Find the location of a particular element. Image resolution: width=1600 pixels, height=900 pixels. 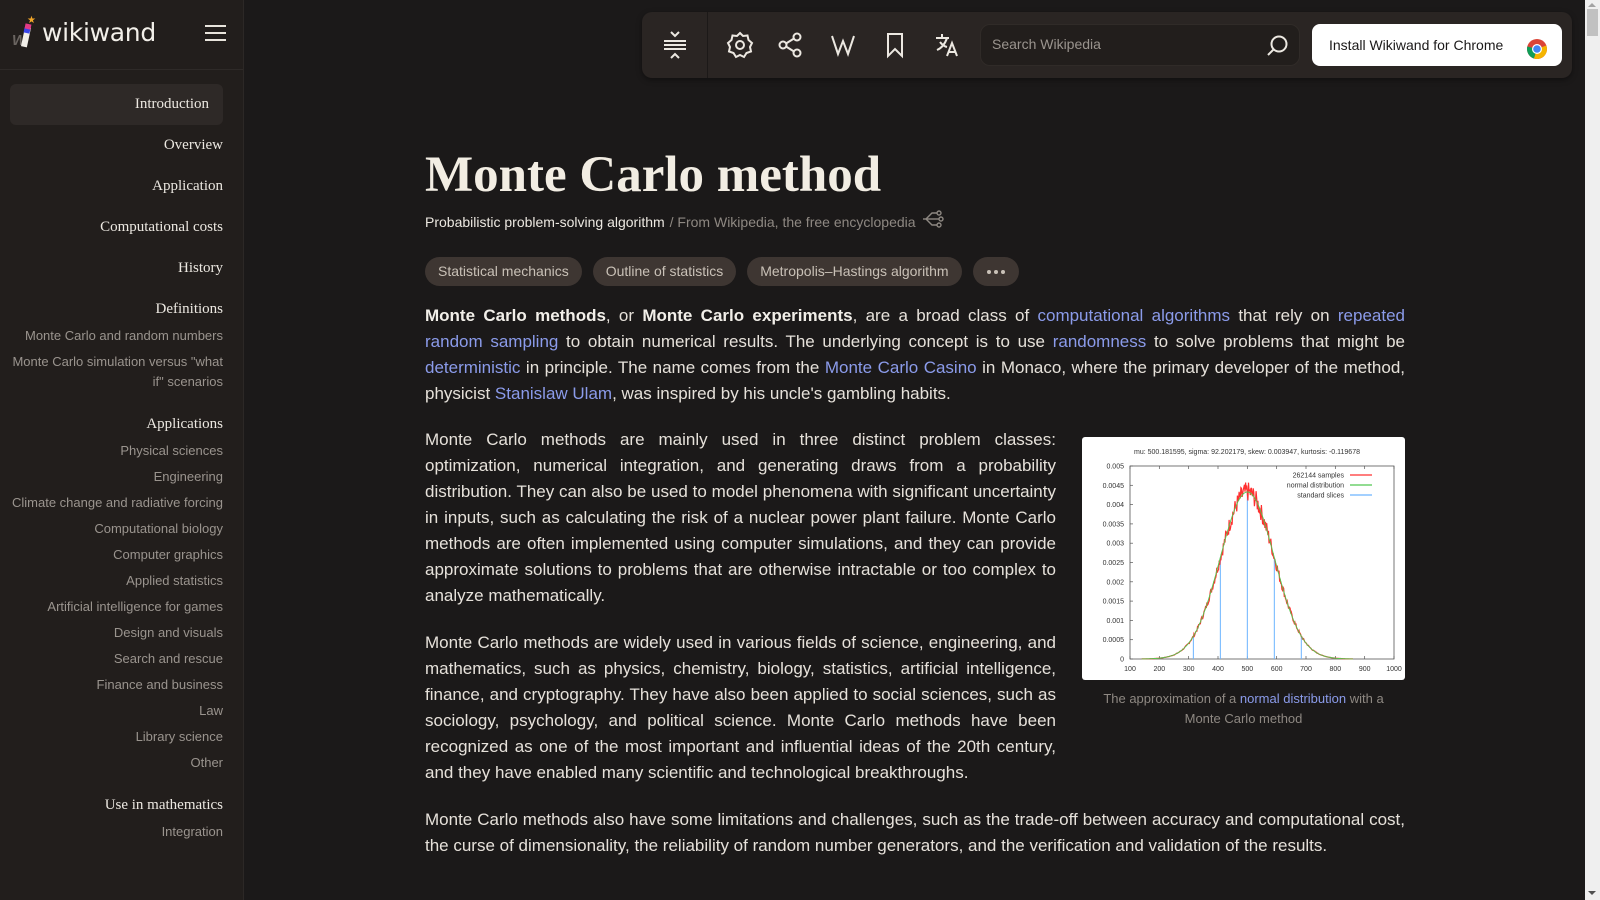

scrollbar-thumb is located at coordinates (1592, 22).